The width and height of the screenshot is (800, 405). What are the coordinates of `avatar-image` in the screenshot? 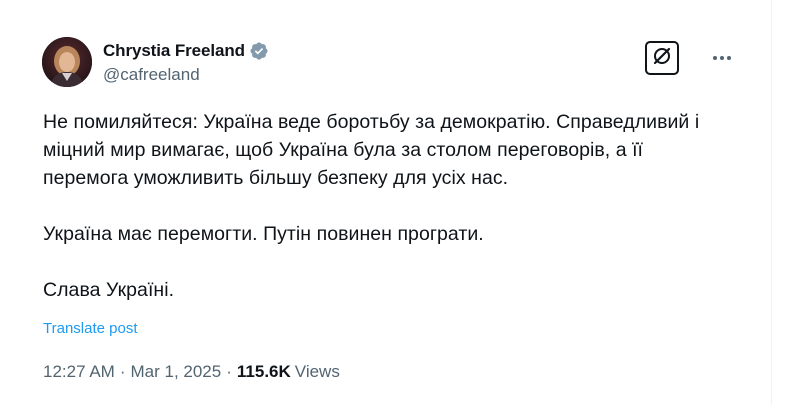 It's located at (67, 62).